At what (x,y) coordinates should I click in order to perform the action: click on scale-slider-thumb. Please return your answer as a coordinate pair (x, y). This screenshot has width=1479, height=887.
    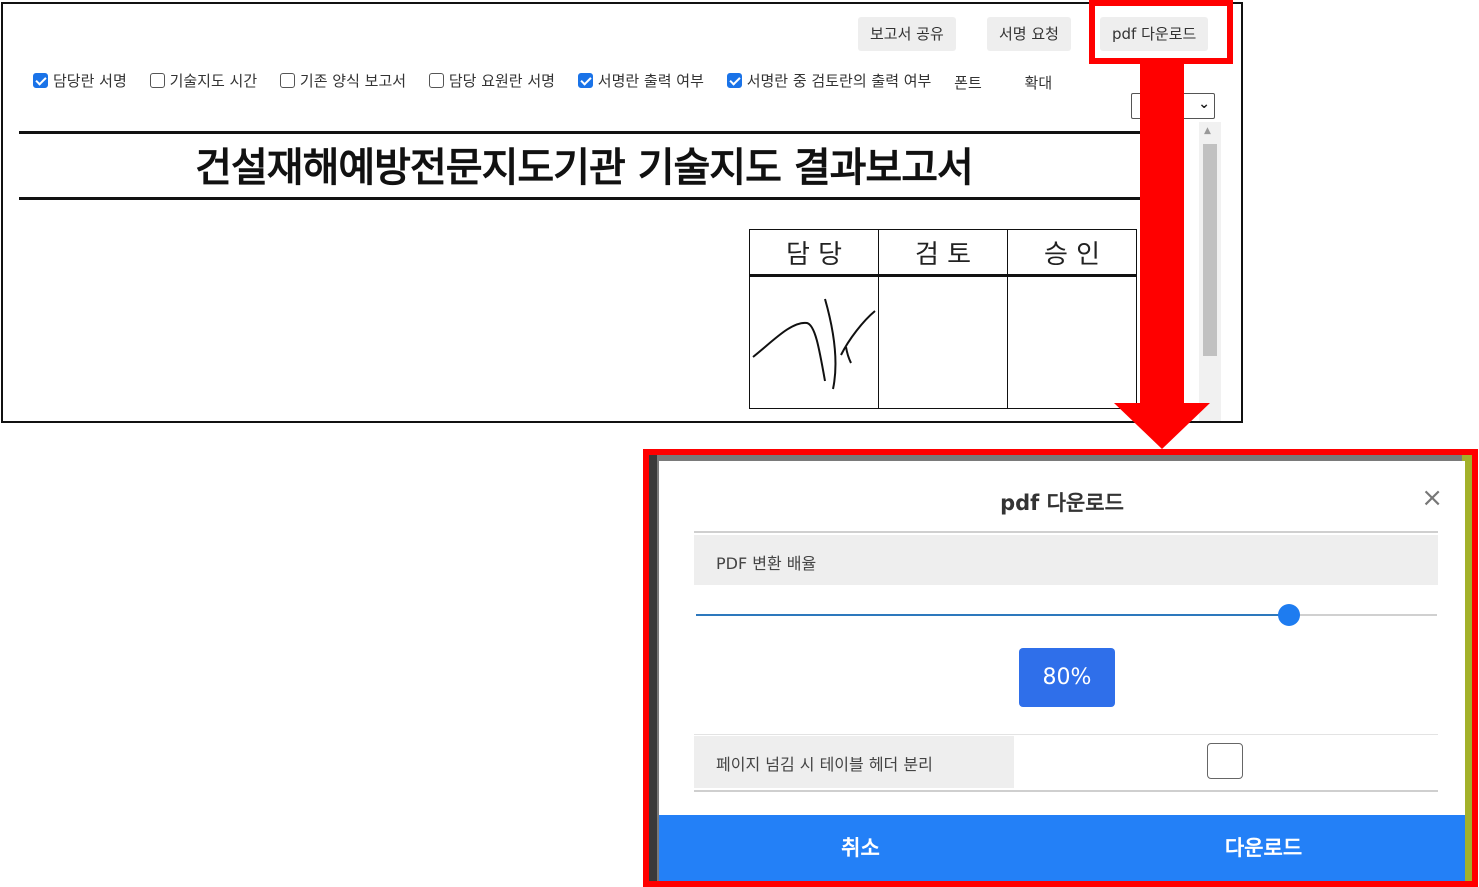
    Looking at the image, I should click on (1288, 615).